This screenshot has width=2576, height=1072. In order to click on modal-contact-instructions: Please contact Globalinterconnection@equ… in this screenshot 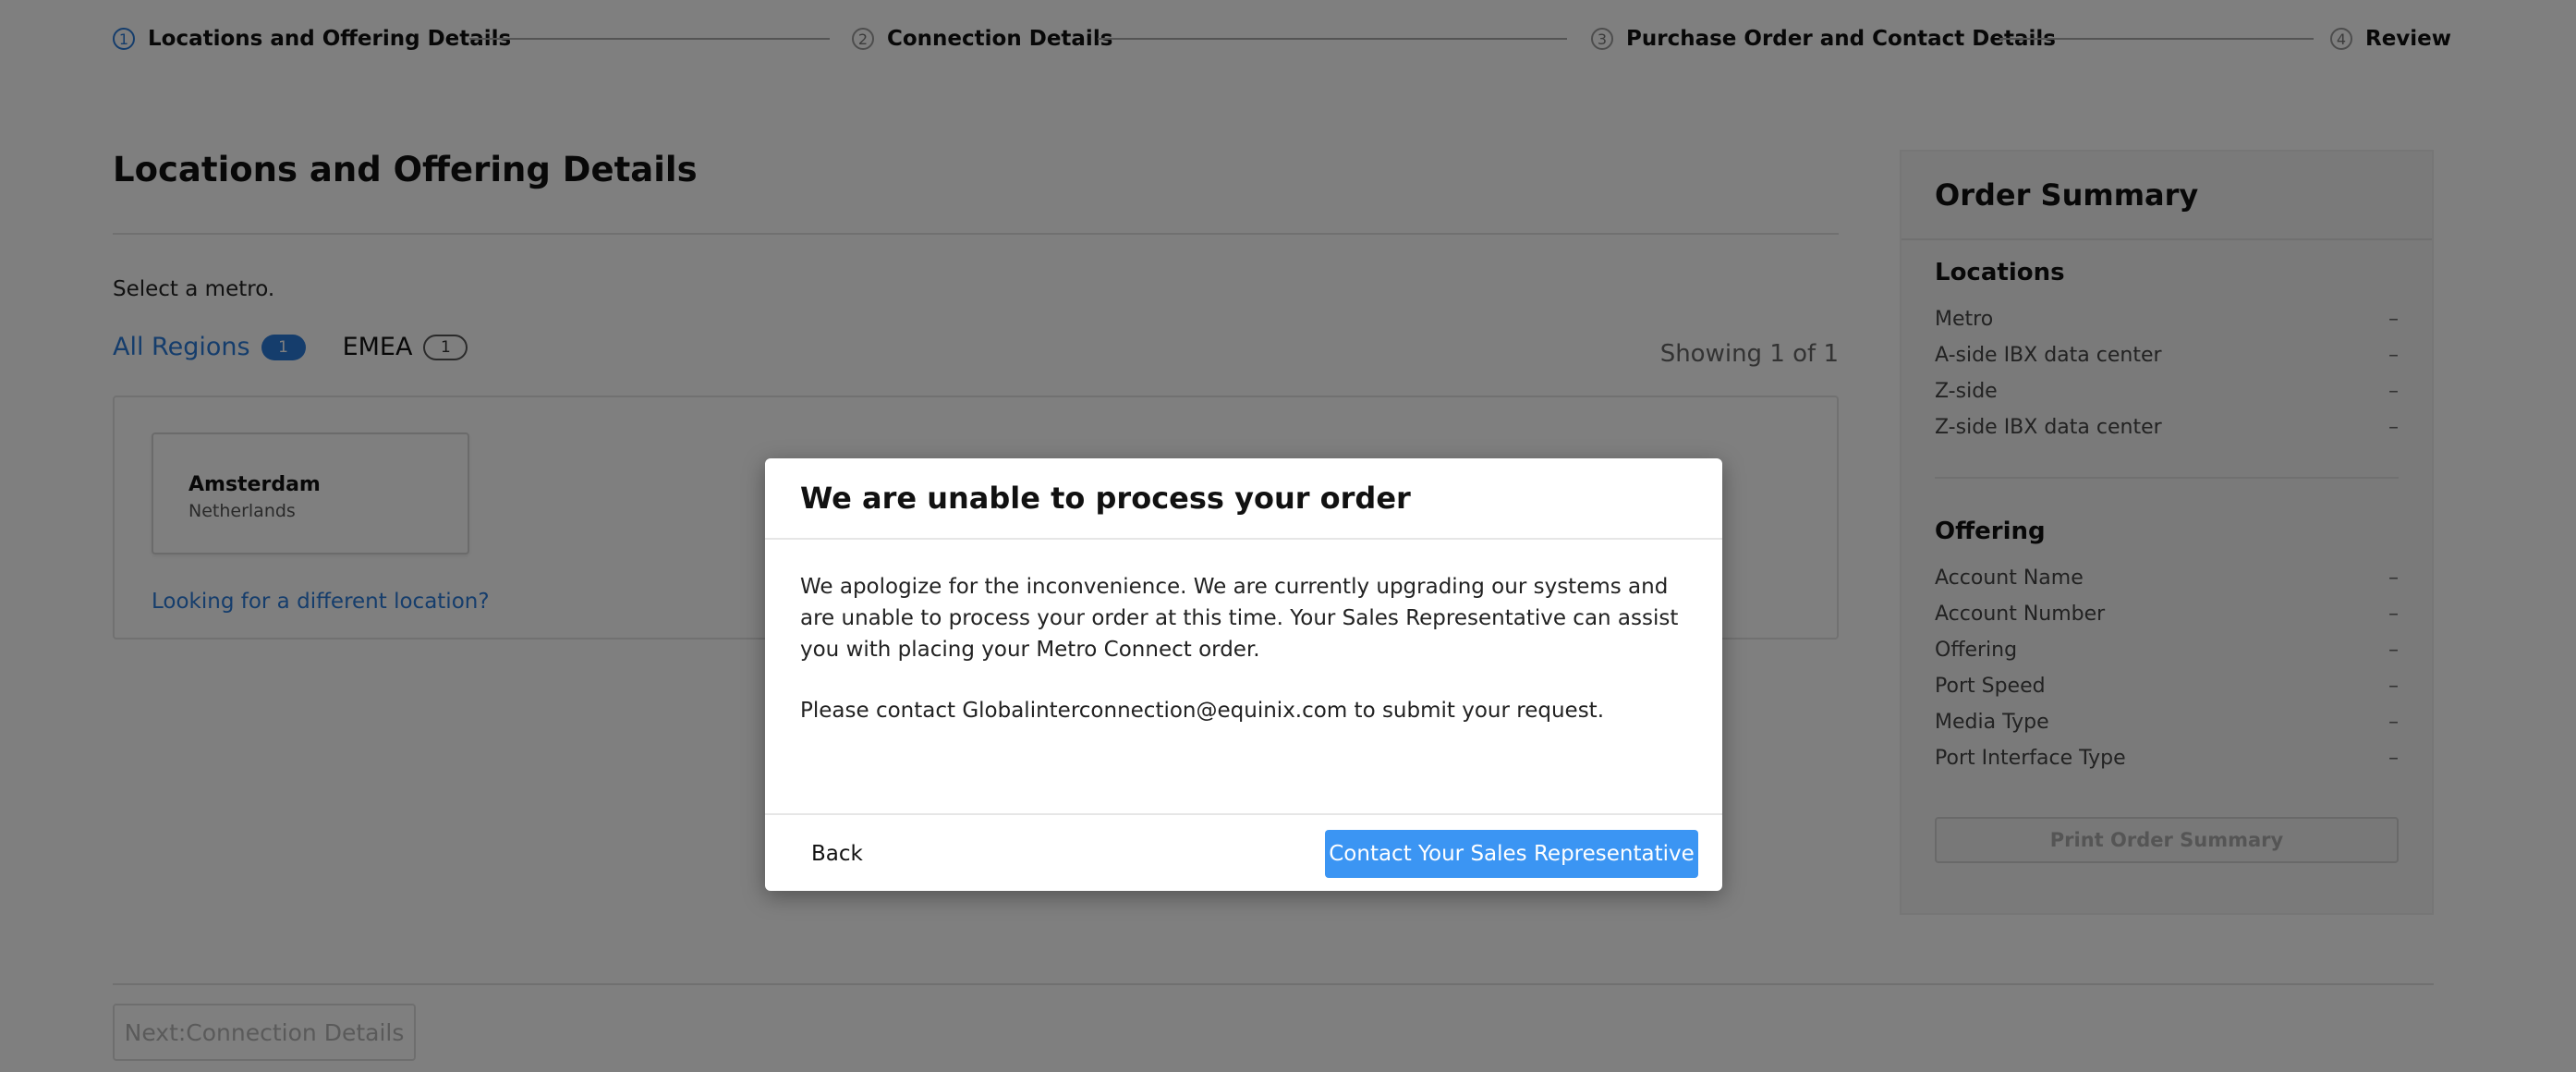, I will do `click(1202, 711)`.